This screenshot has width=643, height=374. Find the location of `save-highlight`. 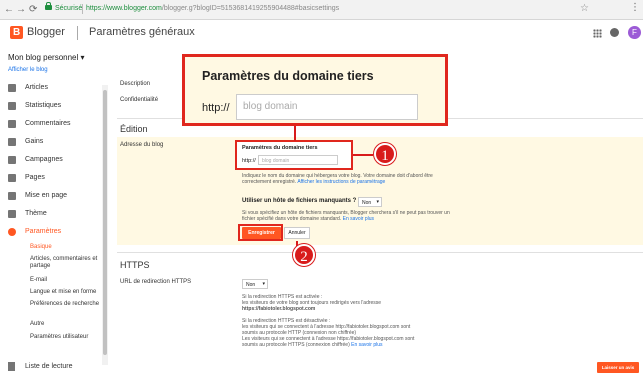

save-highlight is located at coordinates (260, 232).